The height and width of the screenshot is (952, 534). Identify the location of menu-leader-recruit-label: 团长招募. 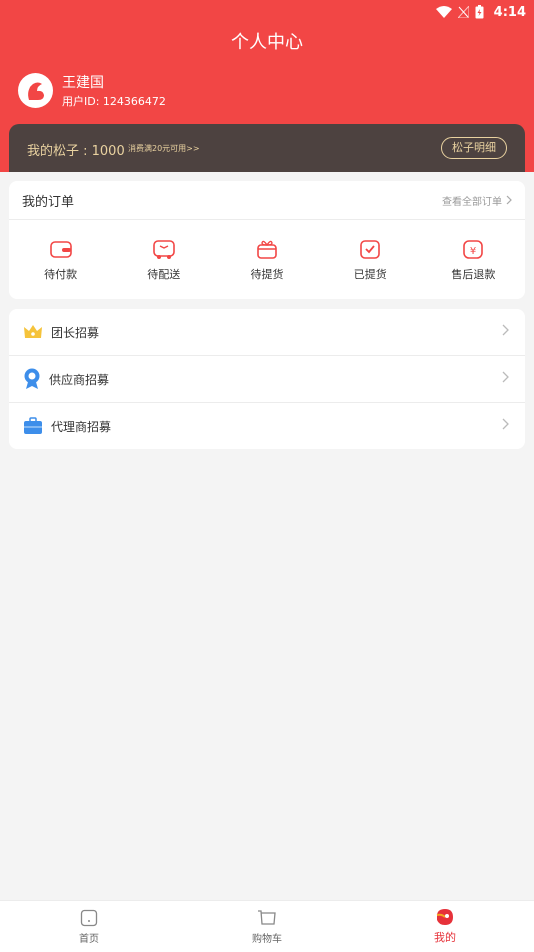
(75, 332).